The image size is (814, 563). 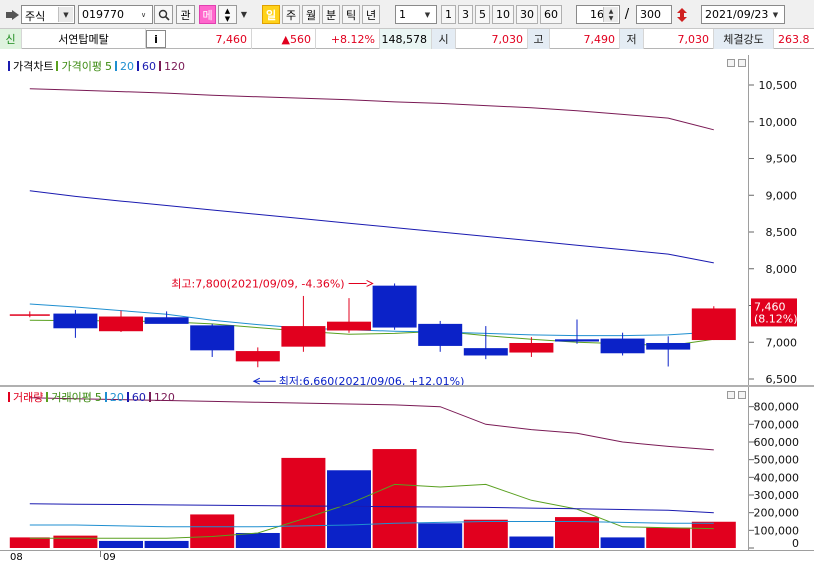 What do you see at coordinates (492, 39) in the screenshot?
I see `open-price: 7,030` at bounding box center [492, 39].